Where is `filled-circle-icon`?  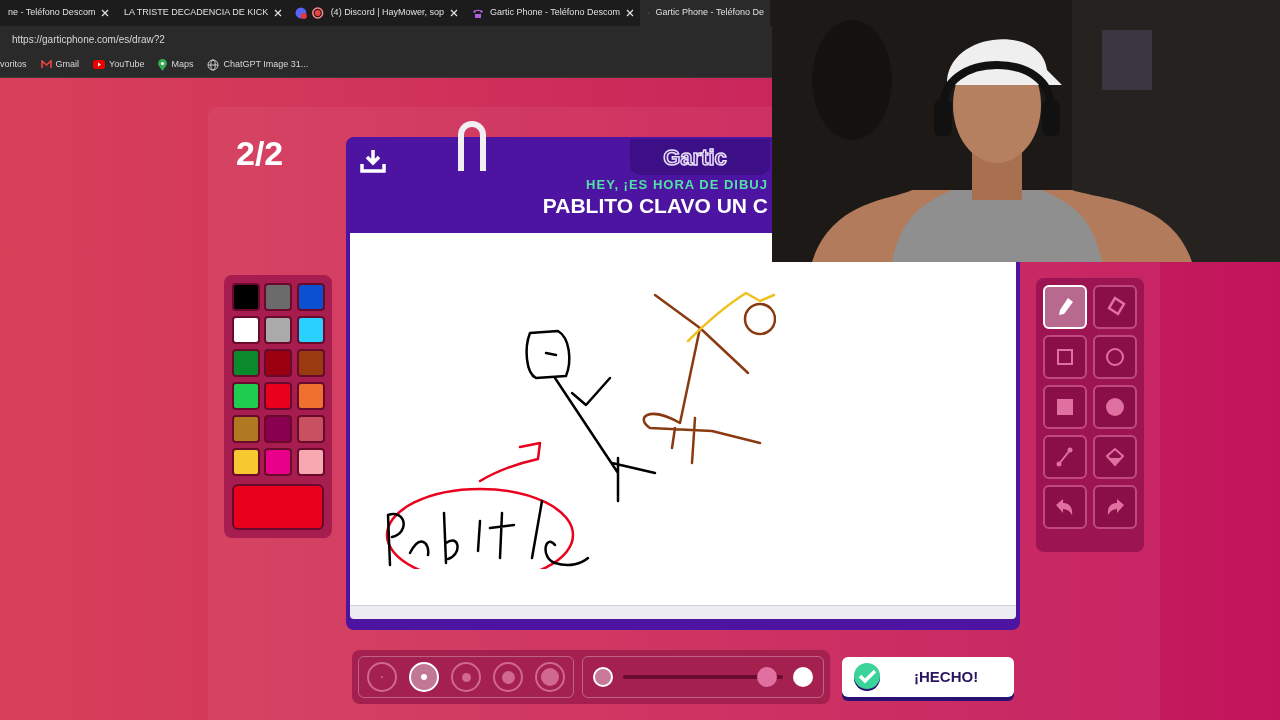
filled-circle-icon is located at coordinates (1115, 407).